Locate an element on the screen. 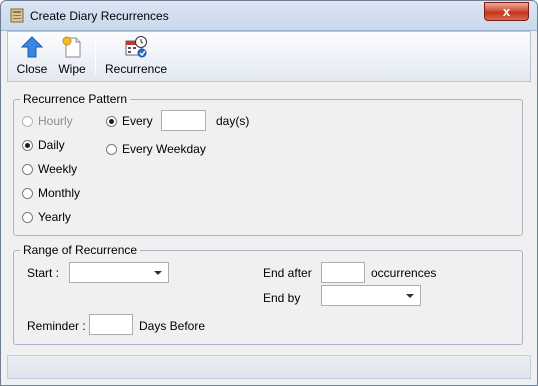 The image size is (538, 386). radio-yearly: Yearly is located at coordinates (46, 217).